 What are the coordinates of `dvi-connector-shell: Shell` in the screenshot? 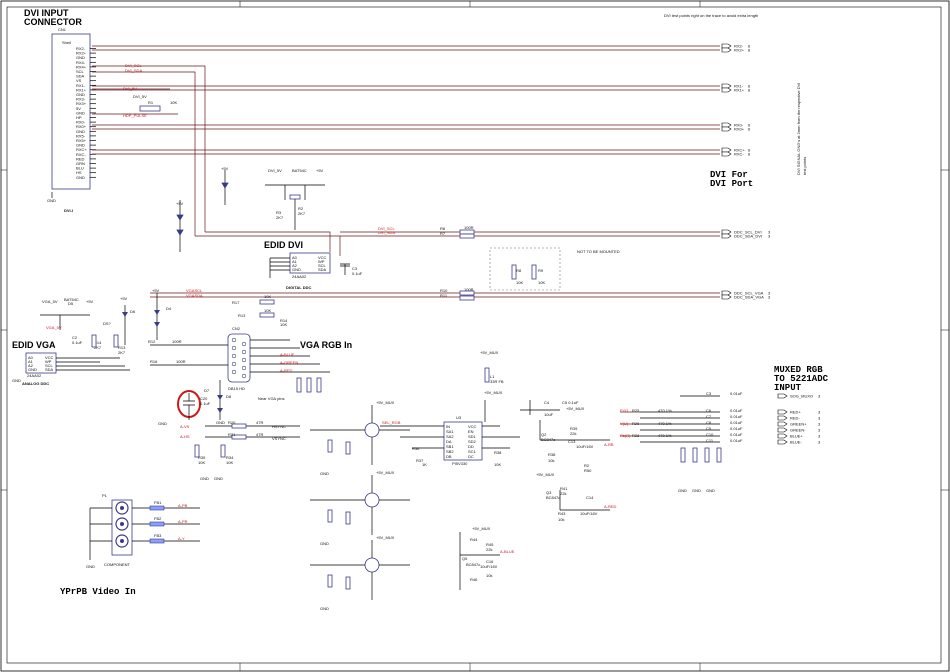 It's located at (66, 42).